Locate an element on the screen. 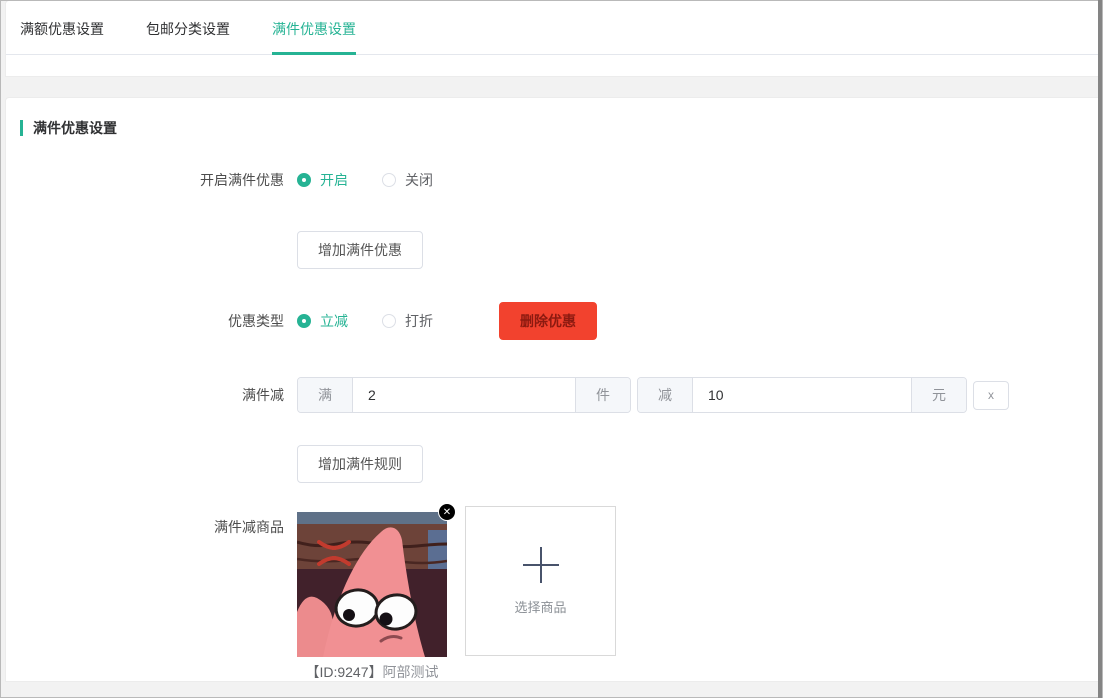 Image resolution: width=1103 pixels, height=698 pixels. product-caption: 【ID:9247】阿部测试 is located at coordinates (372, 672).